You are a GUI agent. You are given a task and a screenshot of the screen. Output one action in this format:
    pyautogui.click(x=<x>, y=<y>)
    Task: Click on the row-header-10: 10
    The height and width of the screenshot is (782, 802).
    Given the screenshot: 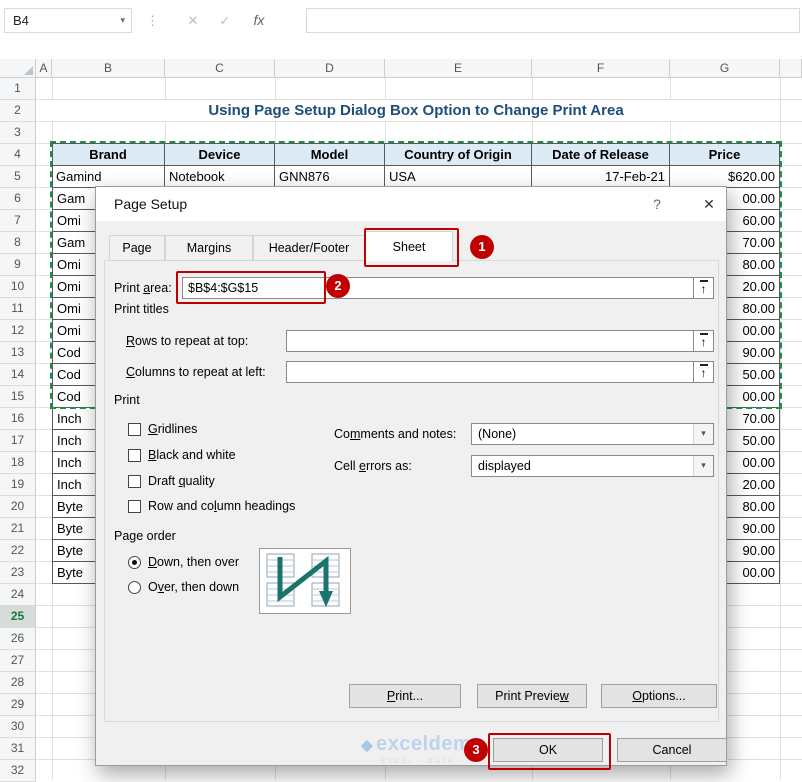 What is the action you would take?
    pyautogui.click(x=18, y=287)
    